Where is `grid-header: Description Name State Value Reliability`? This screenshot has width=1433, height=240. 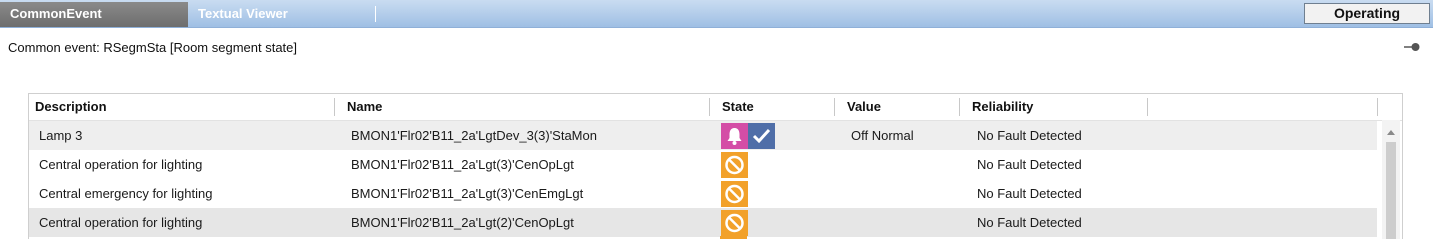 grid-header: Description Name State Value Reliability is located at coordinates (715, 107).